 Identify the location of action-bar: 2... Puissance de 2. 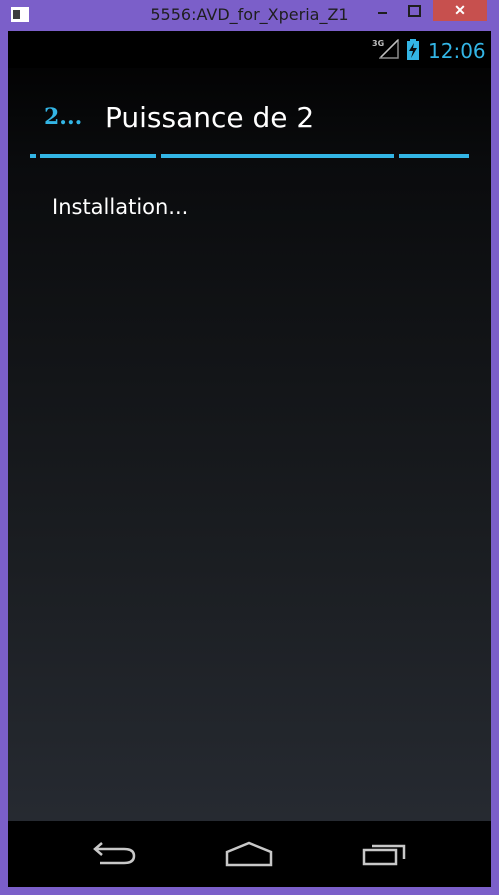
(249, 110).